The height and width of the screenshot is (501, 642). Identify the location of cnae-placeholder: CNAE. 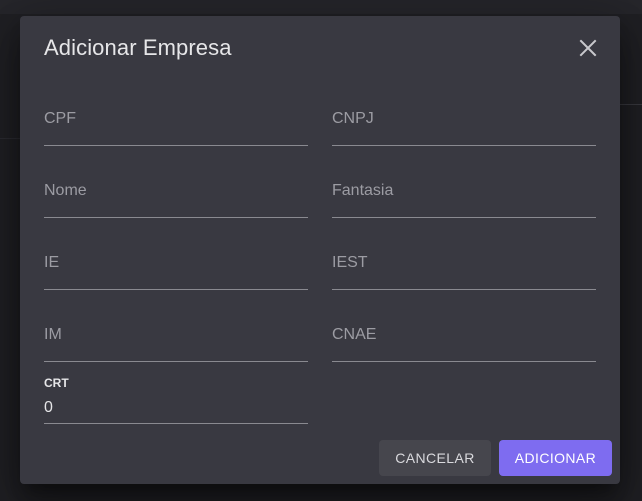
(354, 334).